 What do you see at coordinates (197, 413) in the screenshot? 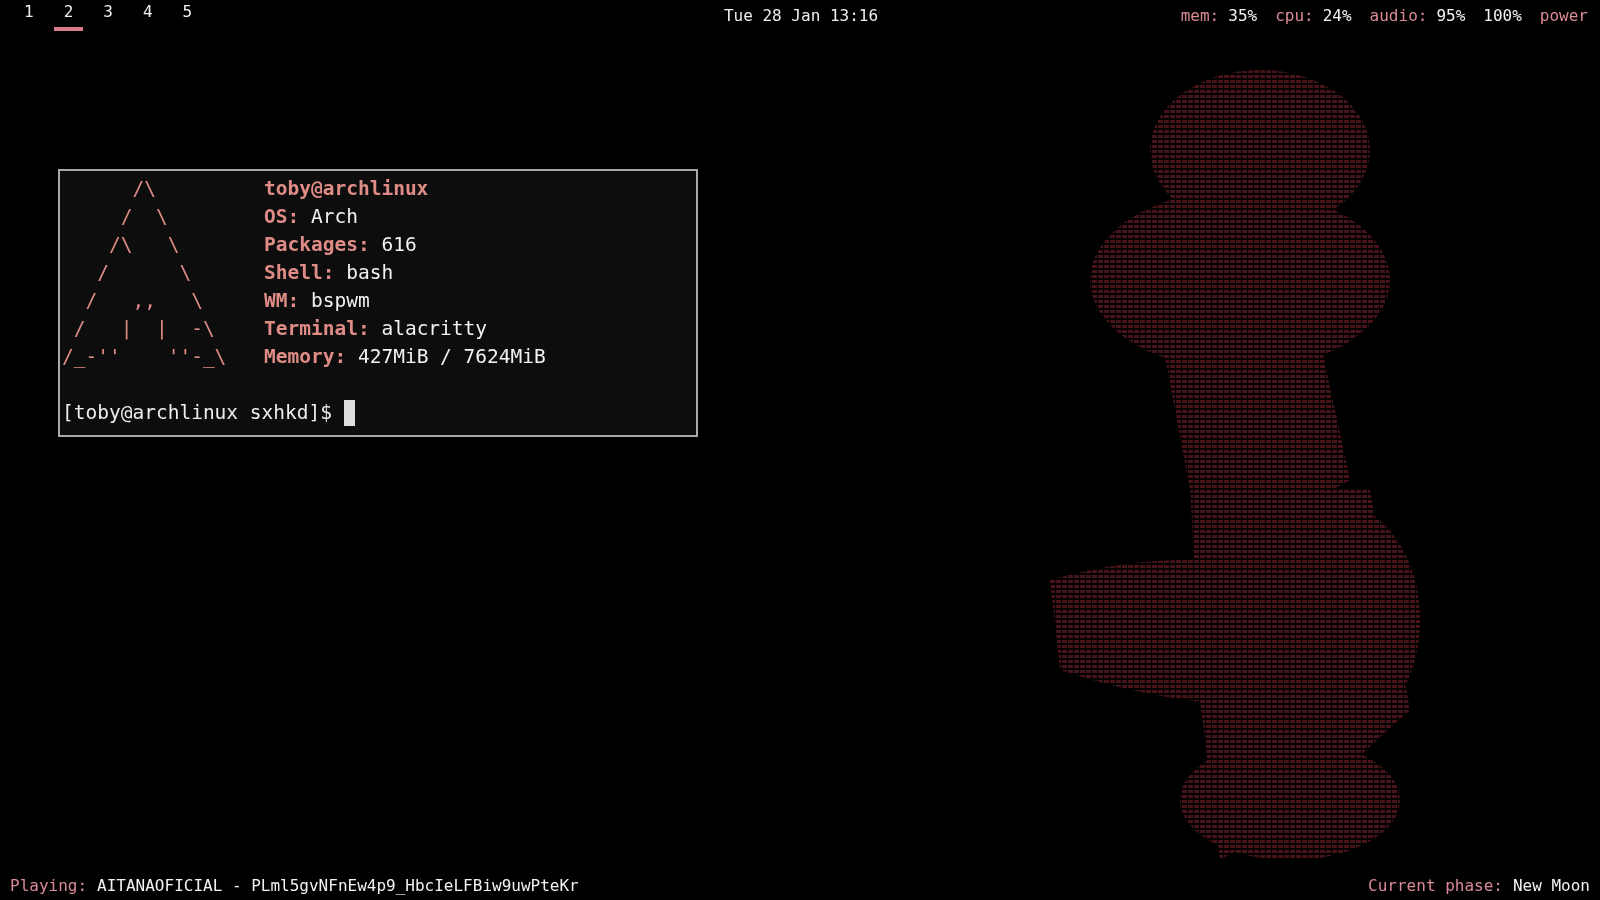
I see `shell-prompt: [toby@archlinux sxhkd]$` at bounding box center [197, 413].